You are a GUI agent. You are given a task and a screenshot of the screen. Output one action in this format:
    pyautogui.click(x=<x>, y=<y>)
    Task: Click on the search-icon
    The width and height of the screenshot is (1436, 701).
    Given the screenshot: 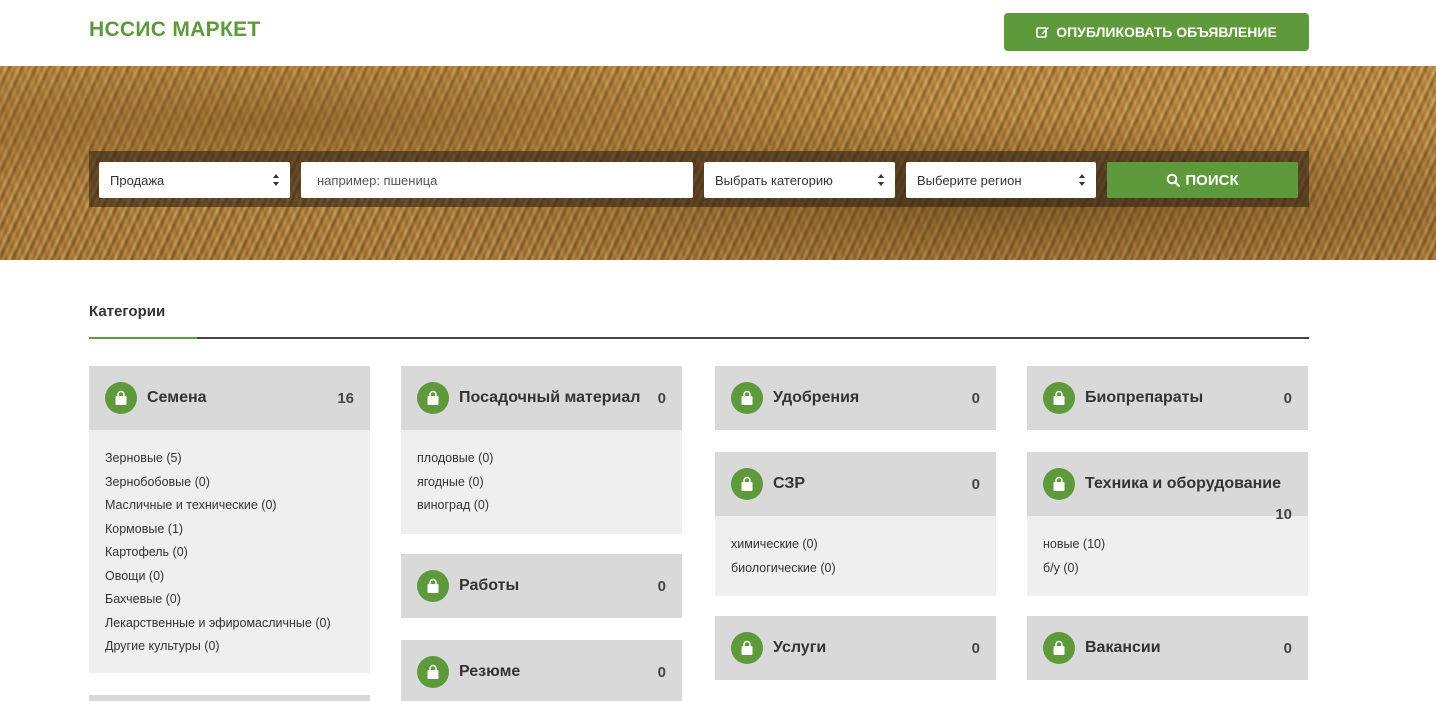 What is the action you would take?
    pyautogui.click(x=1174, y=180)
    